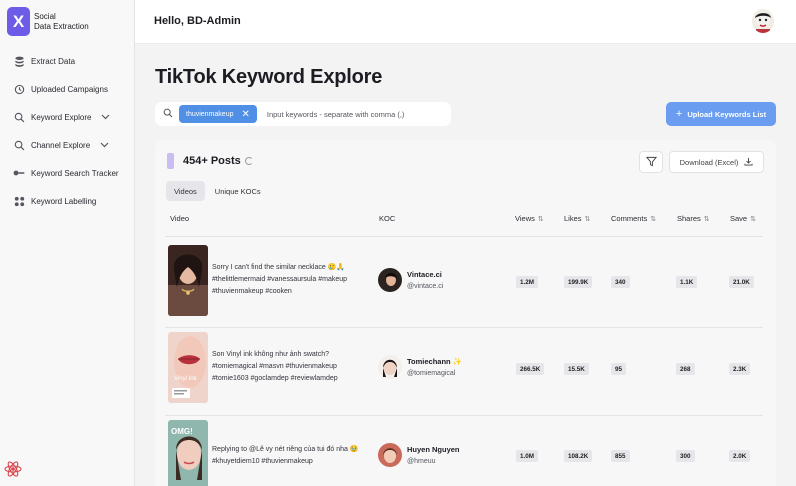 Image resolution: width=796 pixels, height=486 pixels. What do you see at coordinates (421, 461) in the screenshot?
I see `koc-handle: @hmeuu` at bounding box center [421, 461].